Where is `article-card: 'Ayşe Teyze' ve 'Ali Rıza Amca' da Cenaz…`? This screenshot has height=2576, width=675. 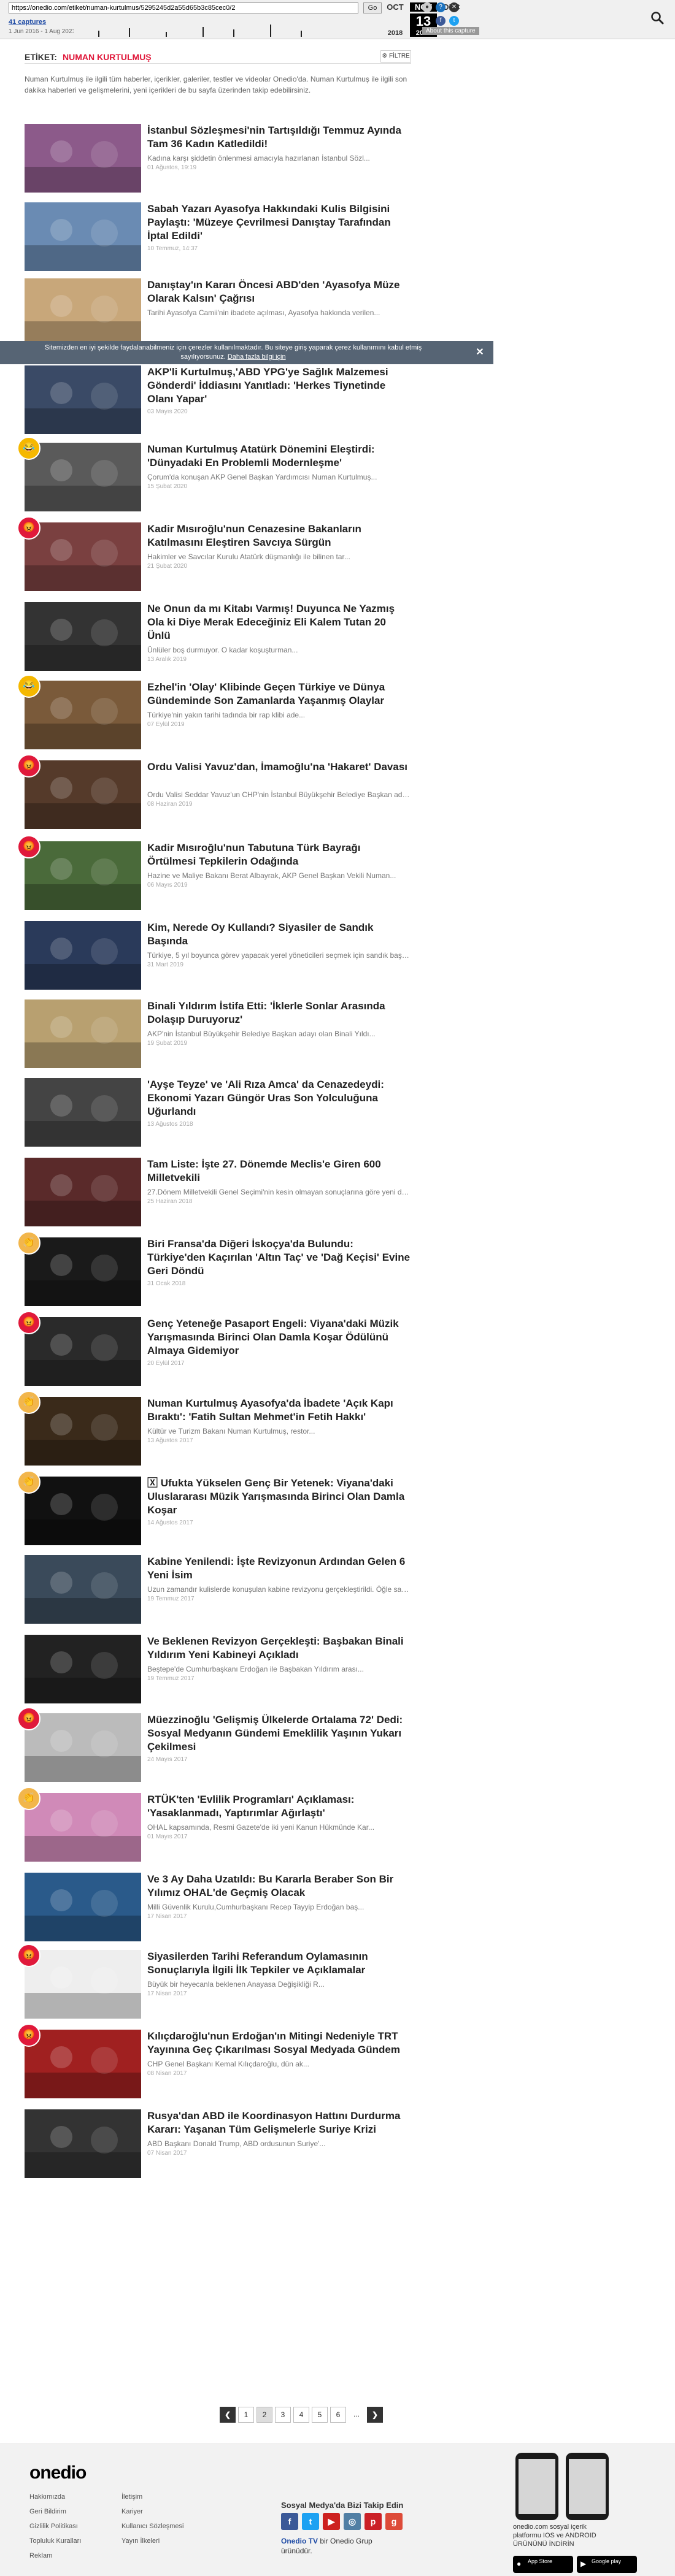
article-card: 'Ayşe Teyze' ve 'Ali Rıza Amca' da Cenaz… is located at coordinates (218, 1113).